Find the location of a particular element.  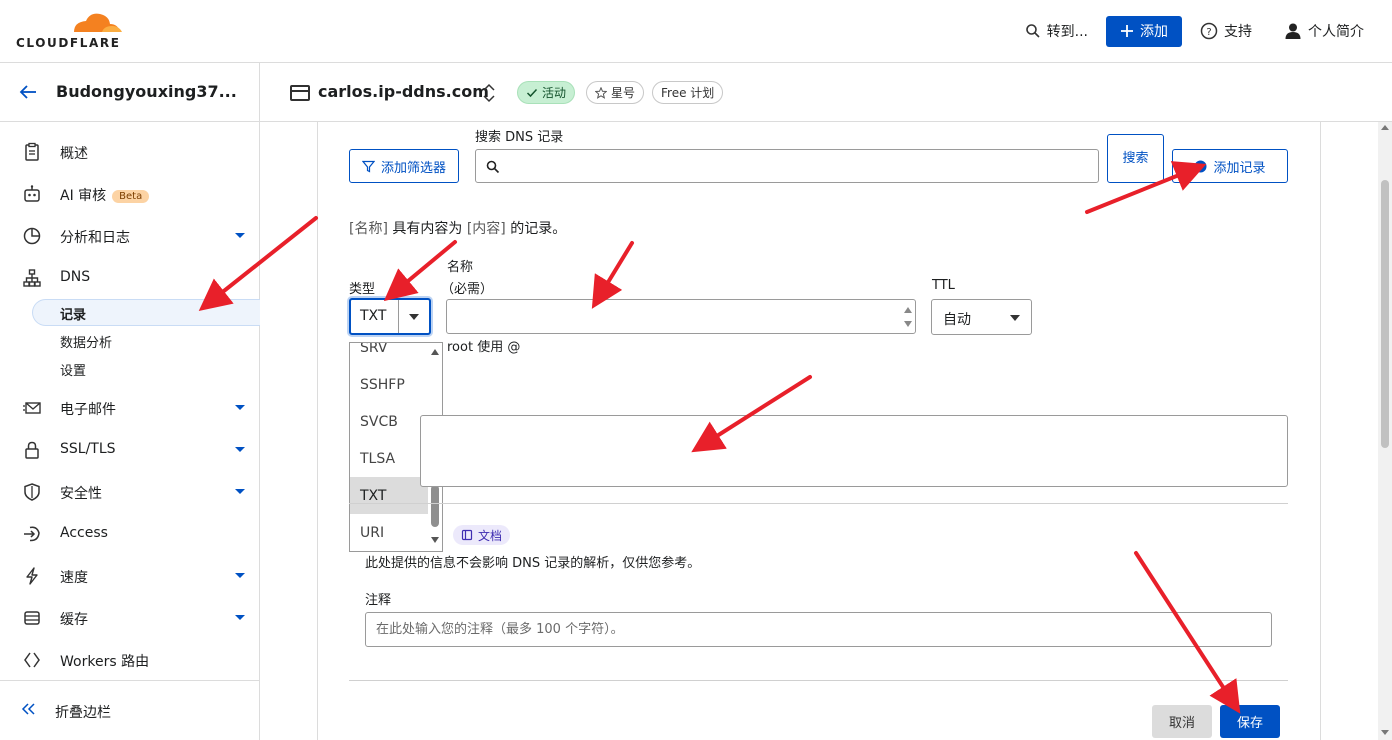

filter-icon is located at coordinates (368, 166).